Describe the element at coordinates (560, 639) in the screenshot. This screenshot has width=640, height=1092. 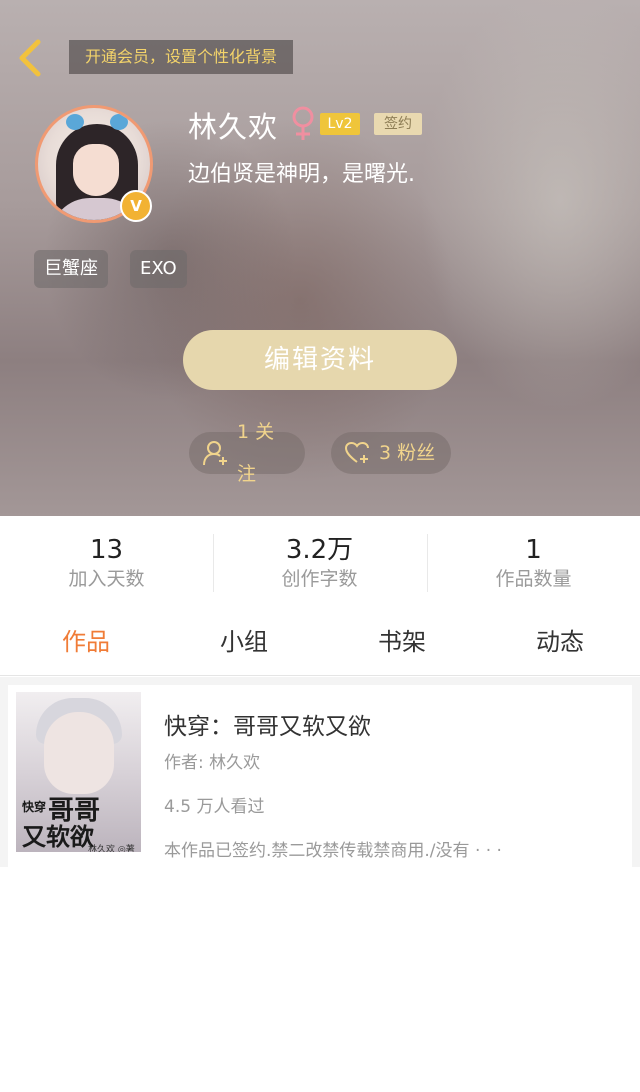
I see `tab-activity: 动态` at that location.